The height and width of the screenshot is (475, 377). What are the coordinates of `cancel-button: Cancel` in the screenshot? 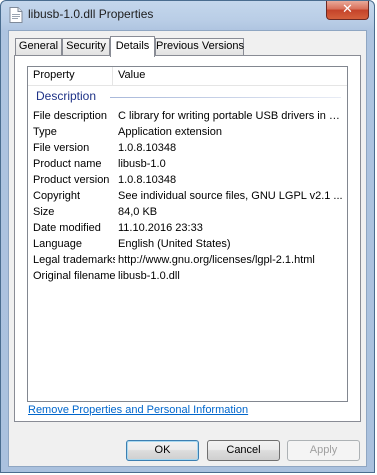 It's located at (243, 450).